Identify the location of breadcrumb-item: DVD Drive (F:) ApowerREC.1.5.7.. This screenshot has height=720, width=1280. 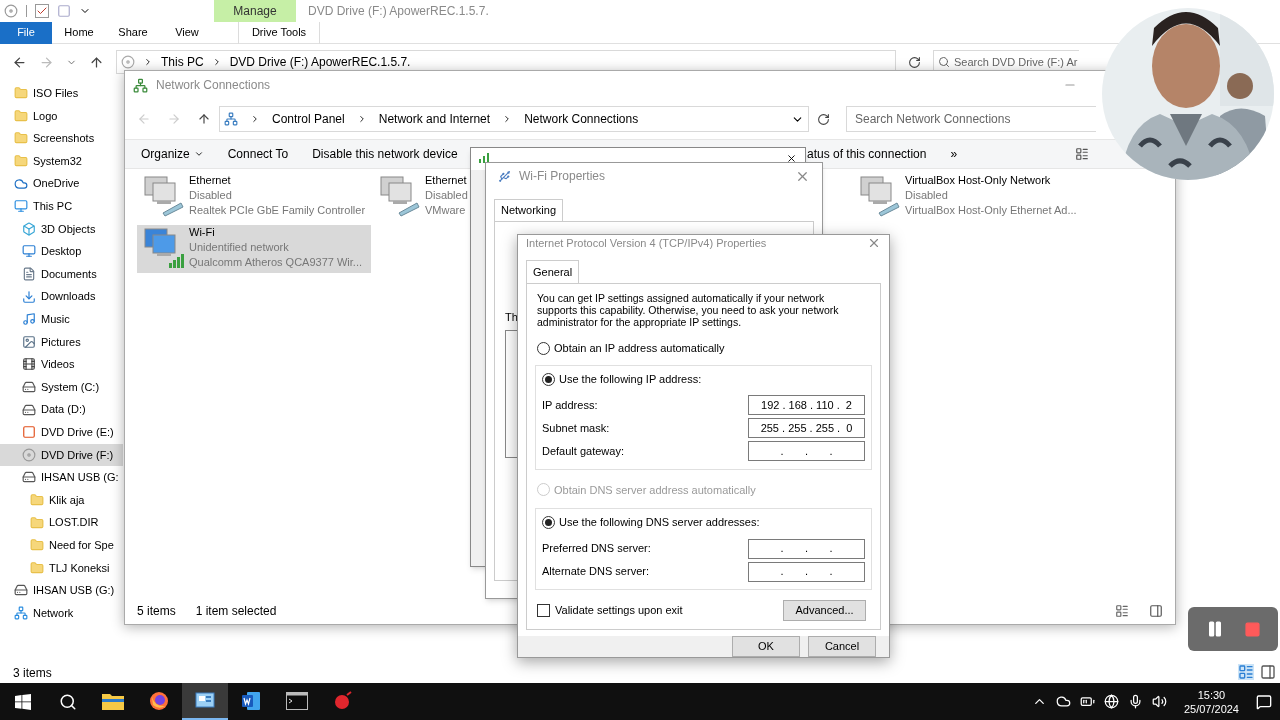
(320, 62).